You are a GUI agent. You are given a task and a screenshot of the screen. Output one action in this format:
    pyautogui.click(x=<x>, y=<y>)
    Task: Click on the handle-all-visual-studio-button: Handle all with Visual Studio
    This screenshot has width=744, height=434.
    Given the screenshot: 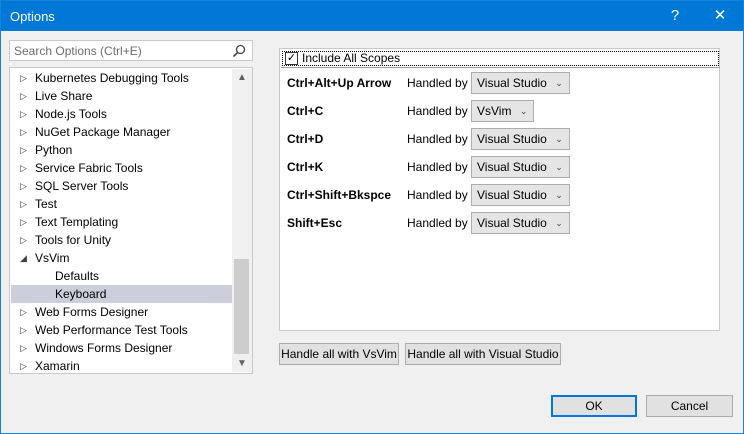 What is the action you would take?
    pyautogui.click(x=483, y=354)
    